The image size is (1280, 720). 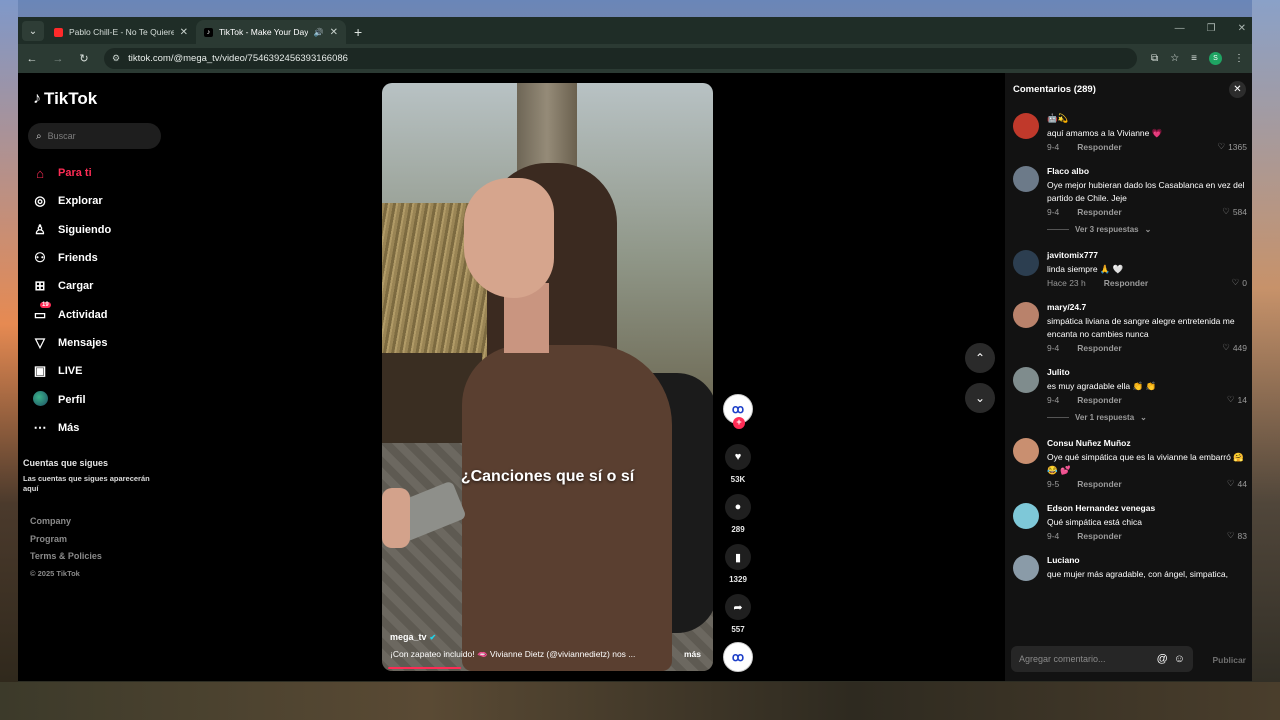 What do you see at coordinates (738, 411) in the screenshot?
I see `creator-avatar: ꝏ +` at bounding box center [738, 411].